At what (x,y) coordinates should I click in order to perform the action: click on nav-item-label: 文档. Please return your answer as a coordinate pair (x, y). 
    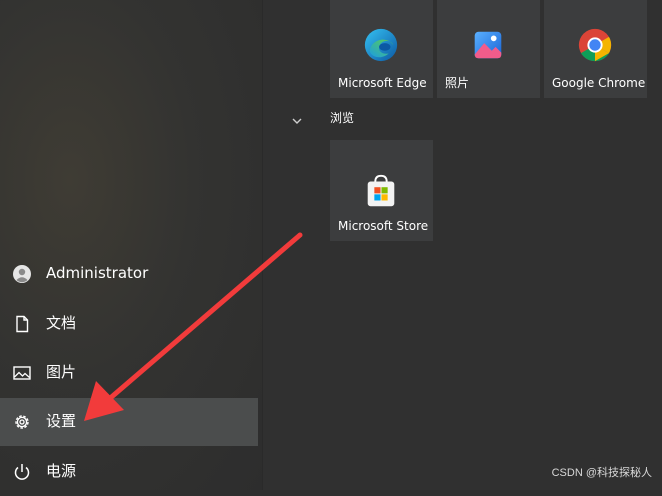
    Looking at the image, I should click on (61, 323).